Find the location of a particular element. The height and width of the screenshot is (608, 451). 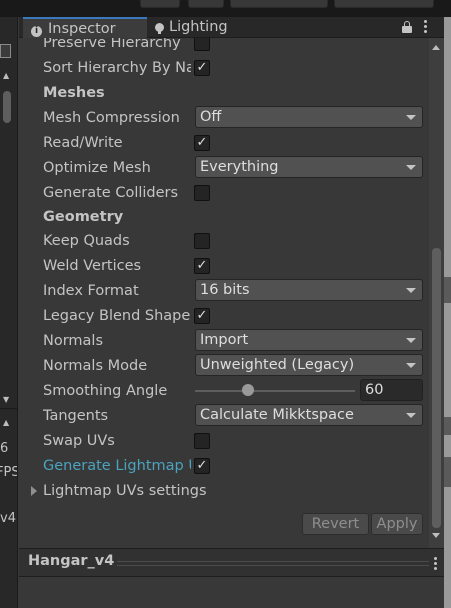

tangents-dropdown: Calculate Mikktspace is located at coordinates (309, 415).